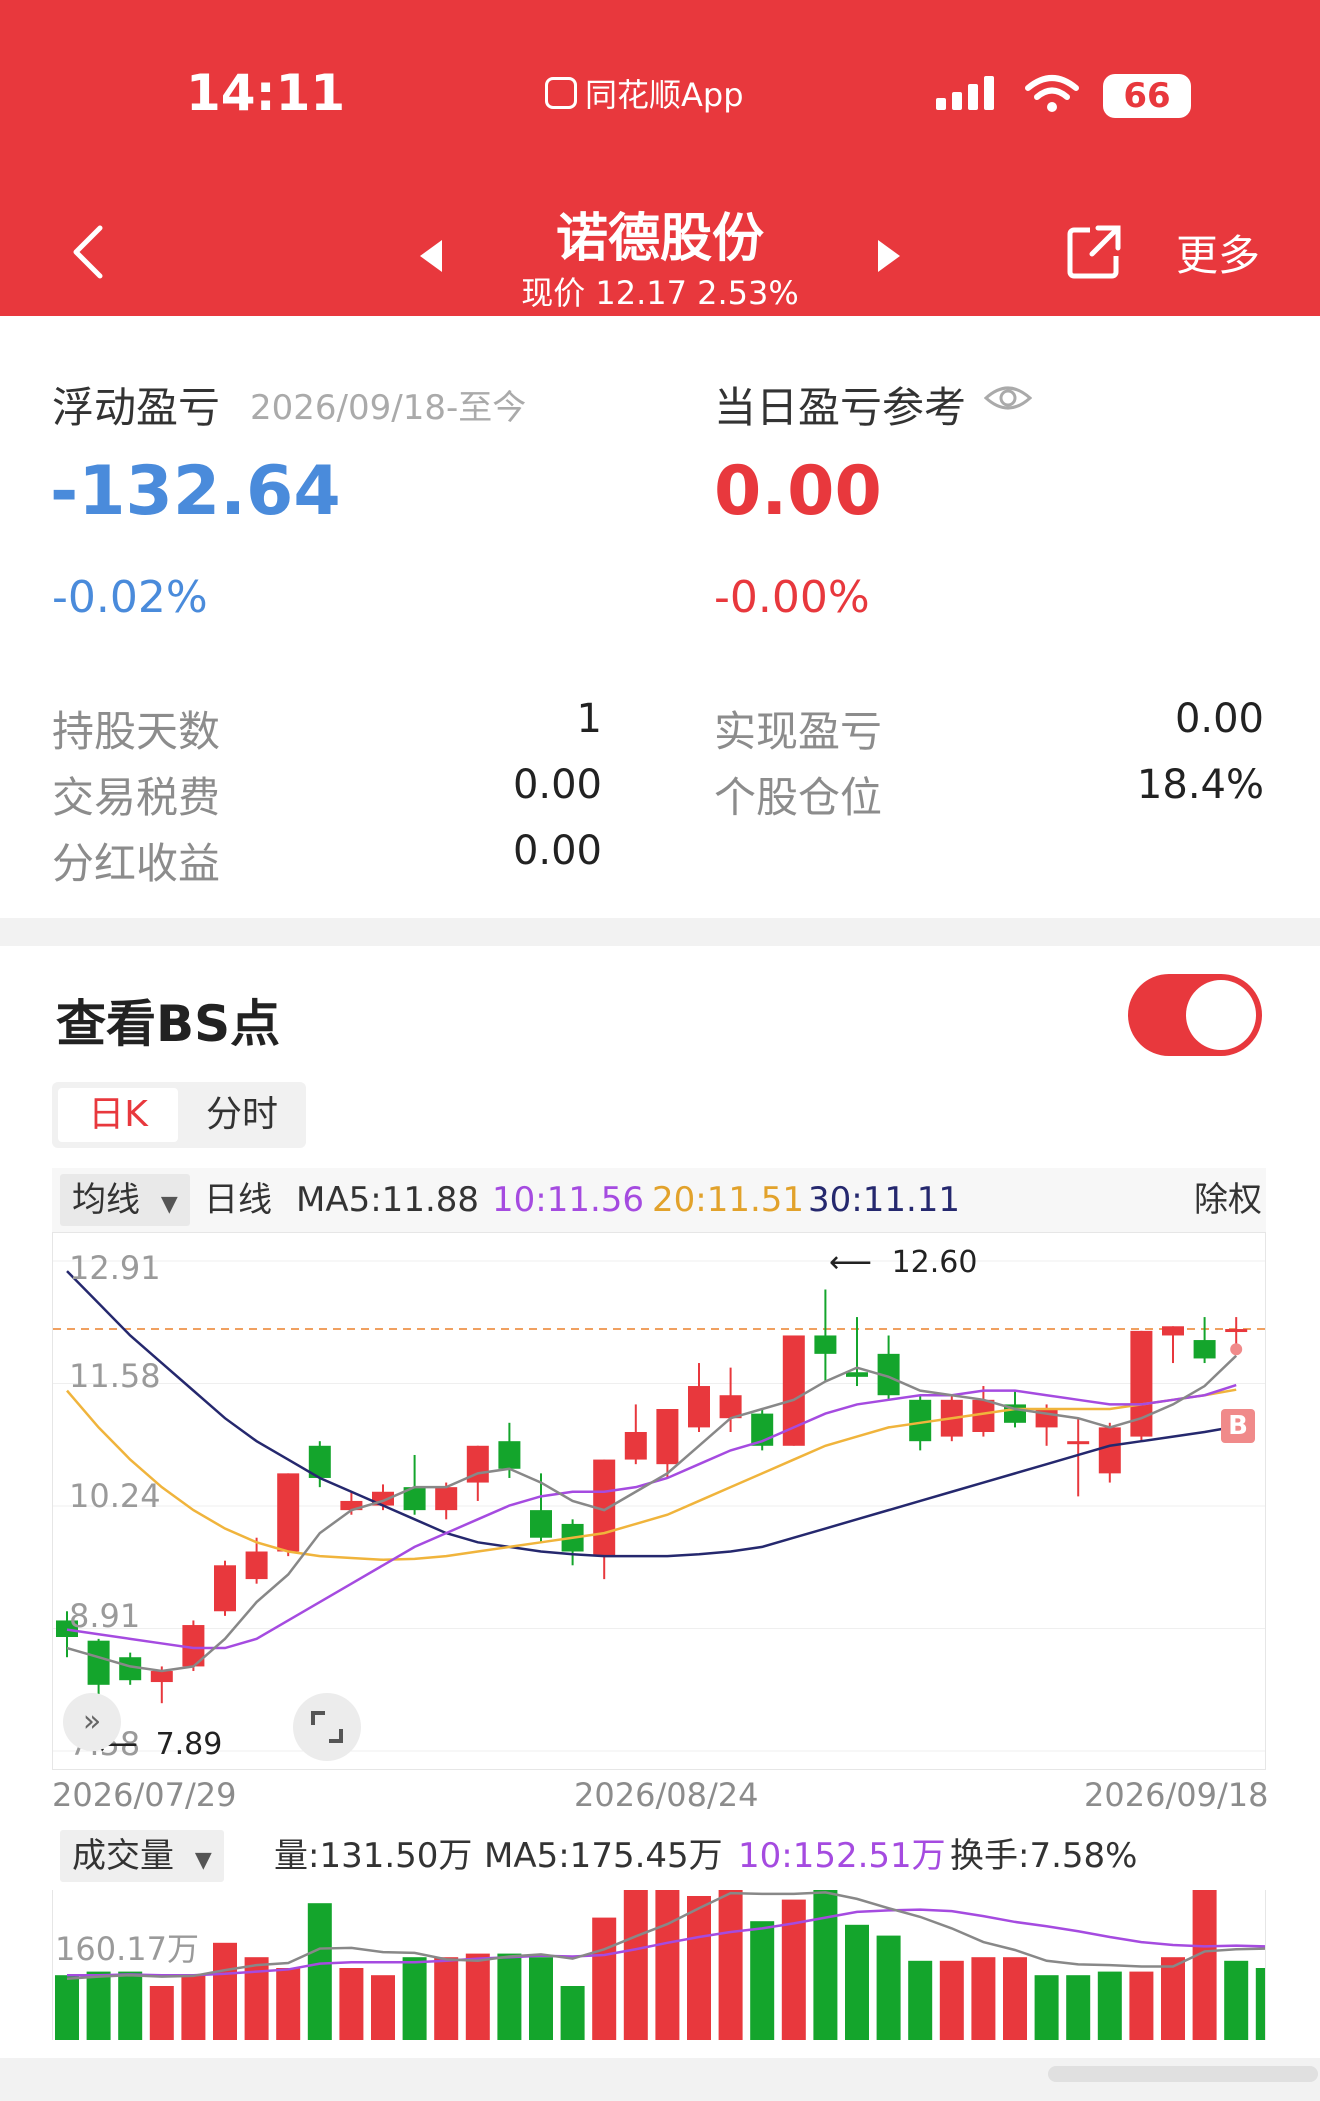 The height and width of the screenshot is (2101, 1320). I want to click on ma-dropdown-label: 均线, so click(106, 1200).